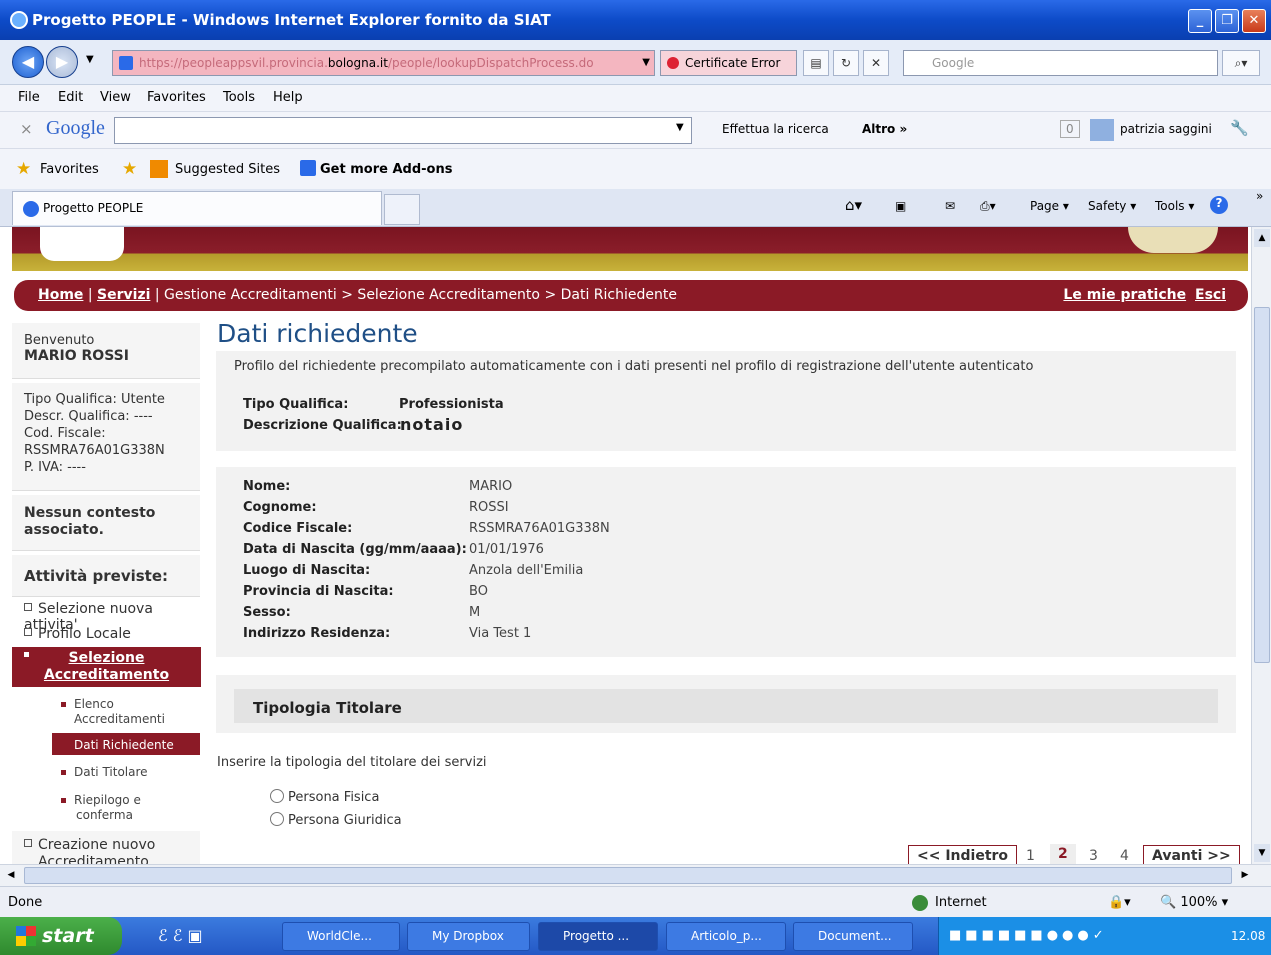 This screenshot has height=955, width=1271. What do you see at coordinates (106, 675) in the screenshot?
I see `sidebar-active-line2: Accreditamento` at bounding box center [106, 675].